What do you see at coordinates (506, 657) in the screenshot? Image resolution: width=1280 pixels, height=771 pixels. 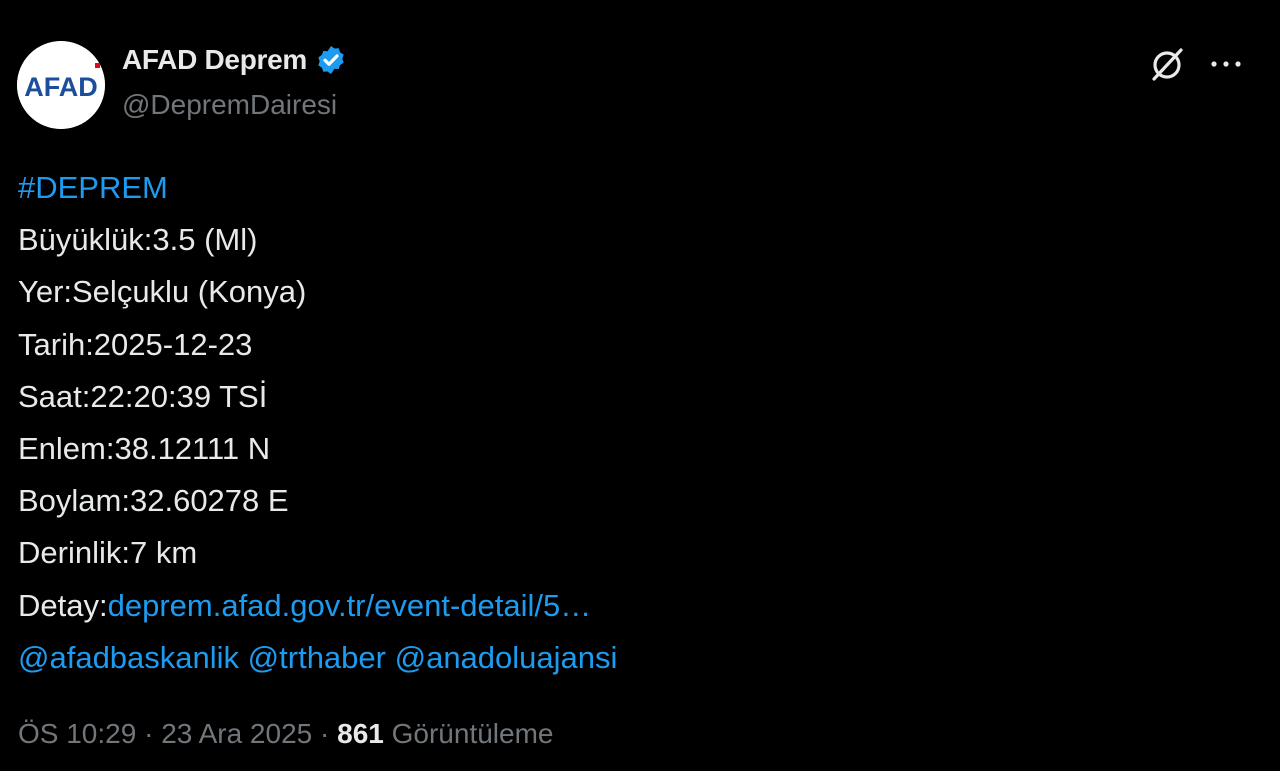 I see `mention-anadoluajansi: @anadoluajansi` at bounding box center [506, 657].